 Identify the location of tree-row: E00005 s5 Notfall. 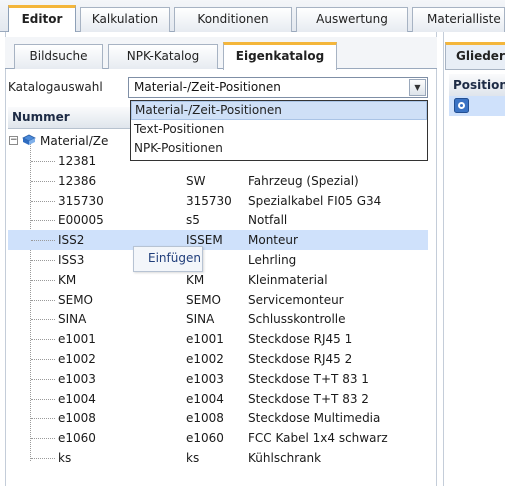
(218, 220).